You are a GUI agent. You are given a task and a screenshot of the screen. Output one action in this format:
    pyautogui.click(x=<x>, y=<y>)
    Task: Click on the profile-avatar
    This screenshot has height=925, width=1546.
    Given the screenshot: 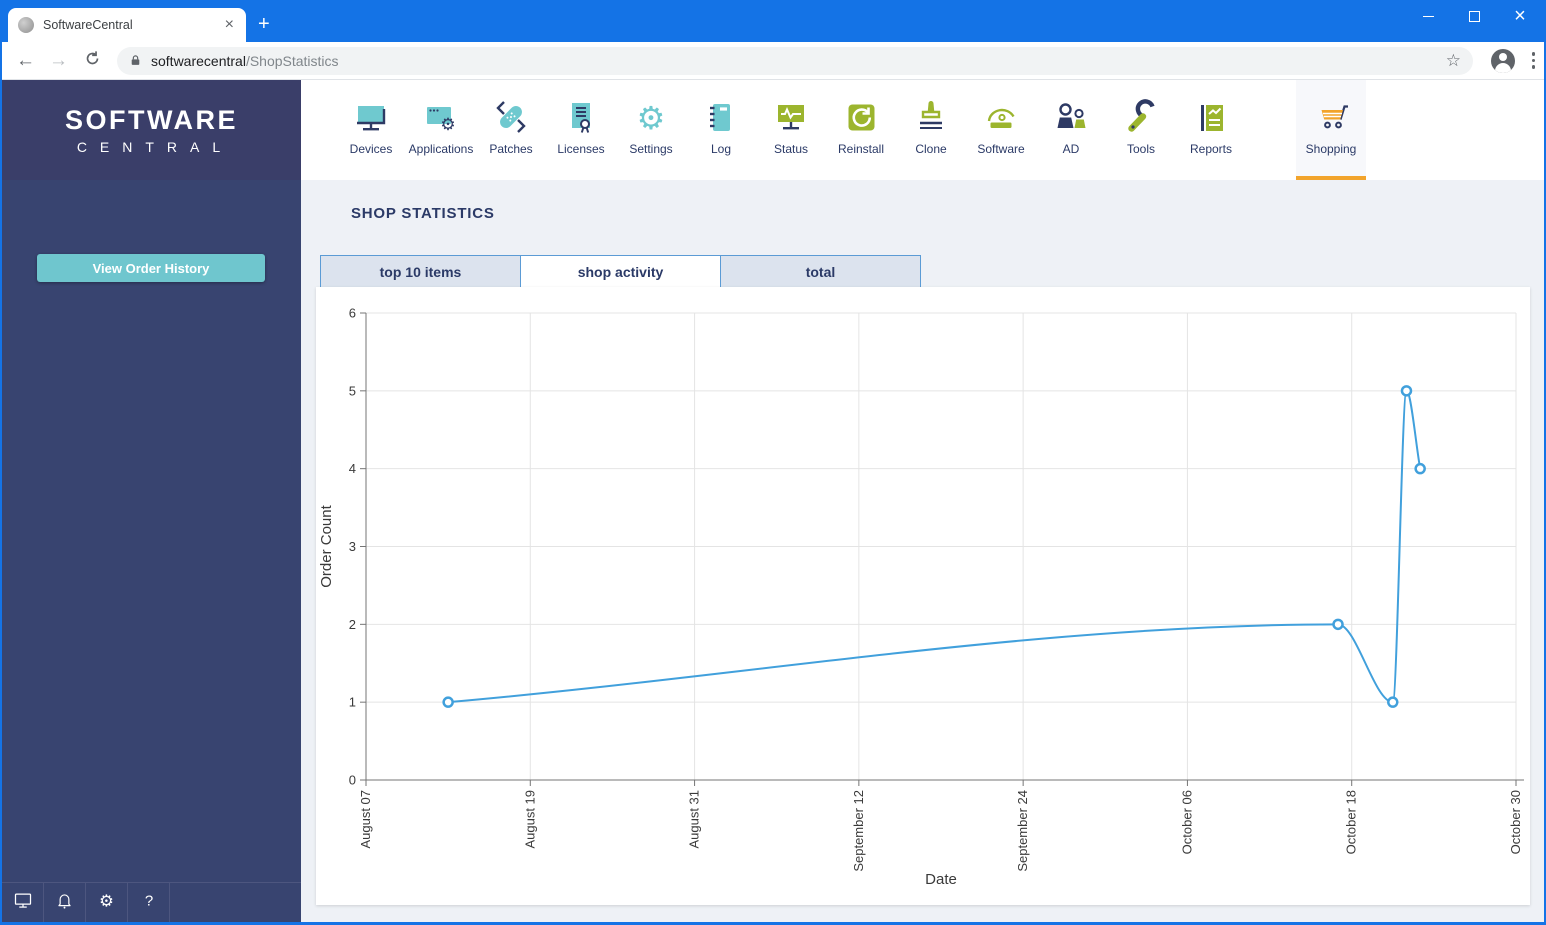 What is the action you would take?
    pyautogui.click(x=1503, y=60)
    